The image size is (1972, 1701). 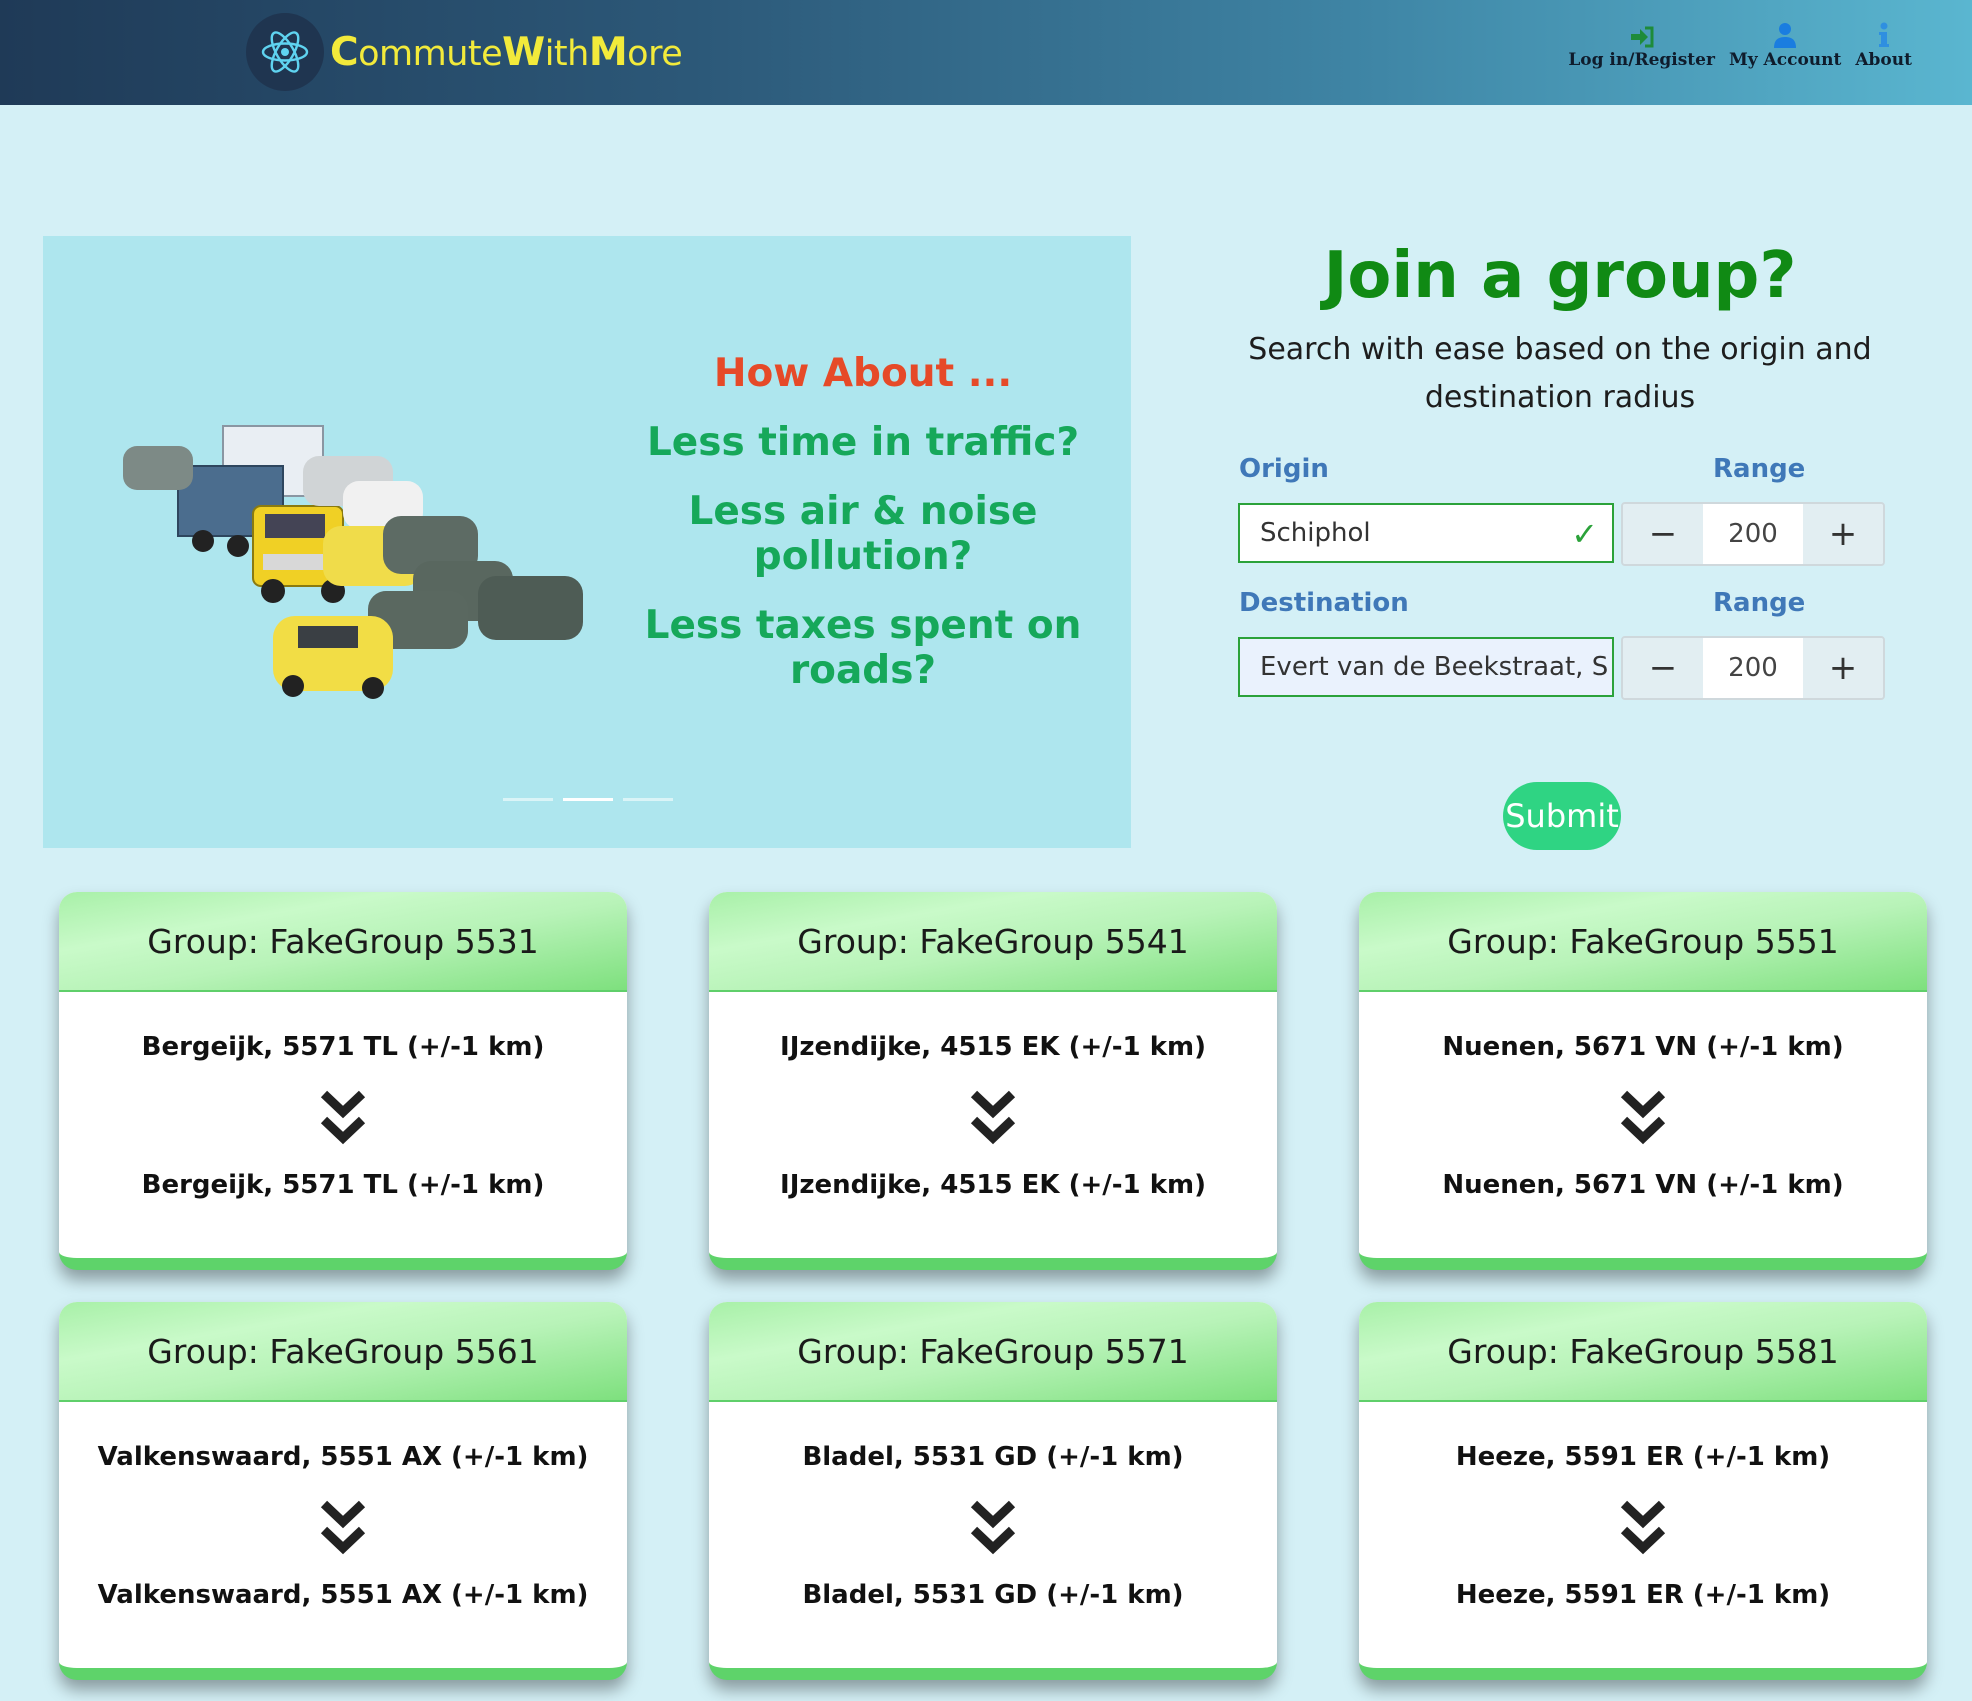 What do you see at coordinates (343, 1457) in the screenshot?
I see `group-origin: Valkenswaard, 5551 AX (+/-1 km)` at bounding box center [343, 1457].